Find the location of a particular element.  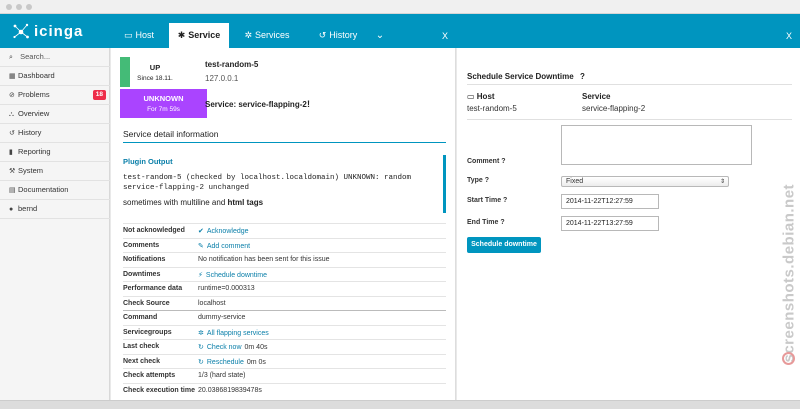

window-close-dot is located at coordinates (9, 7).